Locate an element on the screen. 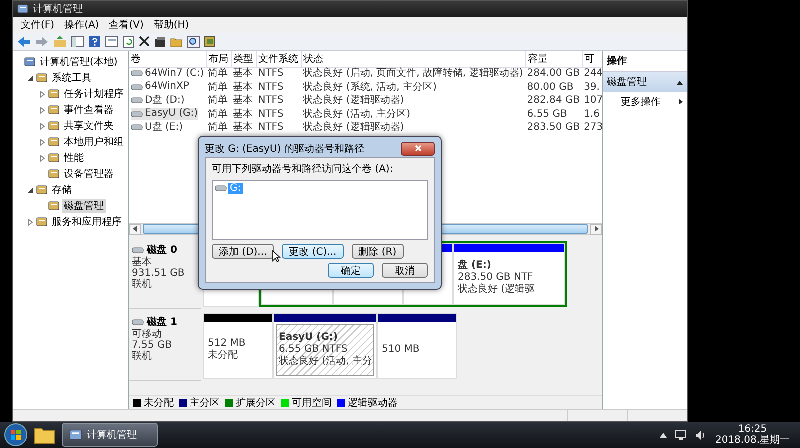  menu-item: 文件(F) is located at coordinates (38, 25).